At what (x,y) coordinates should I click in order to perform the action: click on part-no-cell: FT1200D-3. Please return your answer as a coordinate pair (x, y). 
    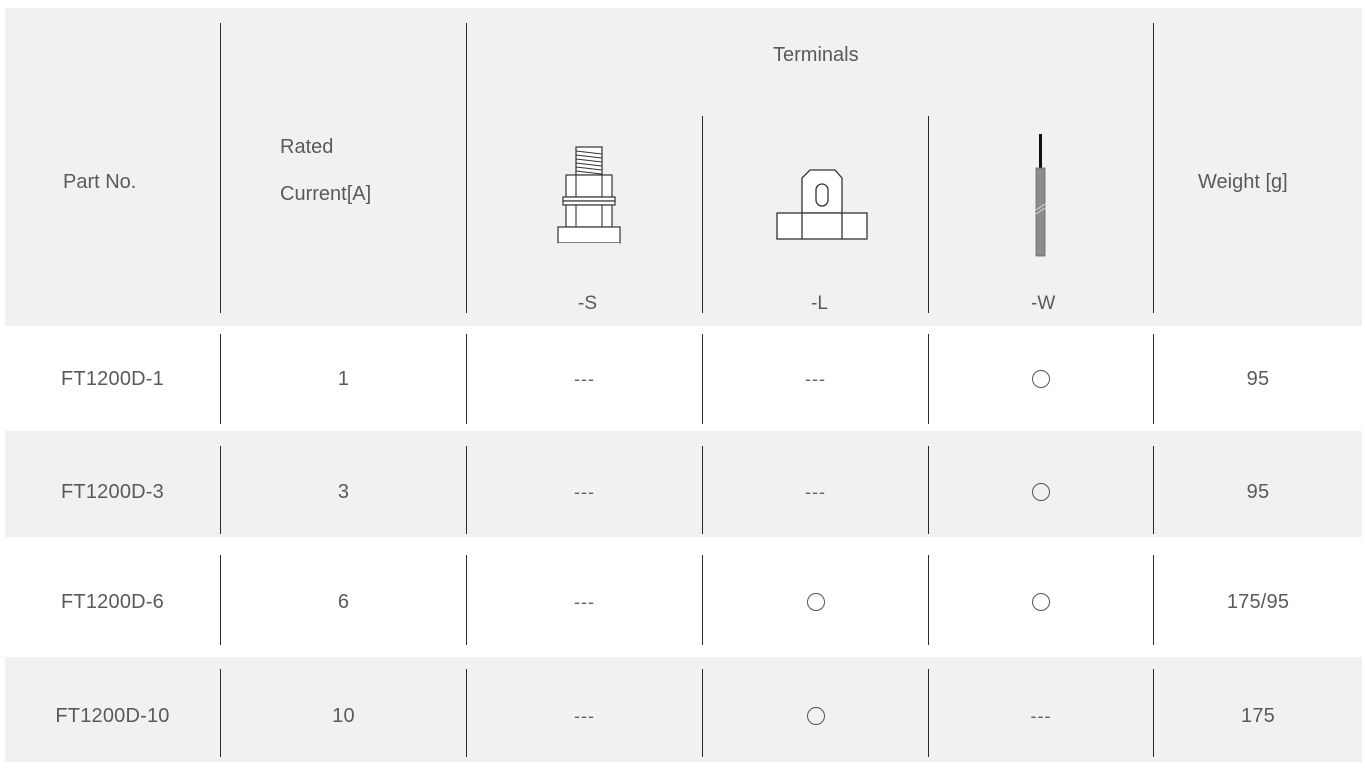
    Looking at the image, I should click on (112, 491).